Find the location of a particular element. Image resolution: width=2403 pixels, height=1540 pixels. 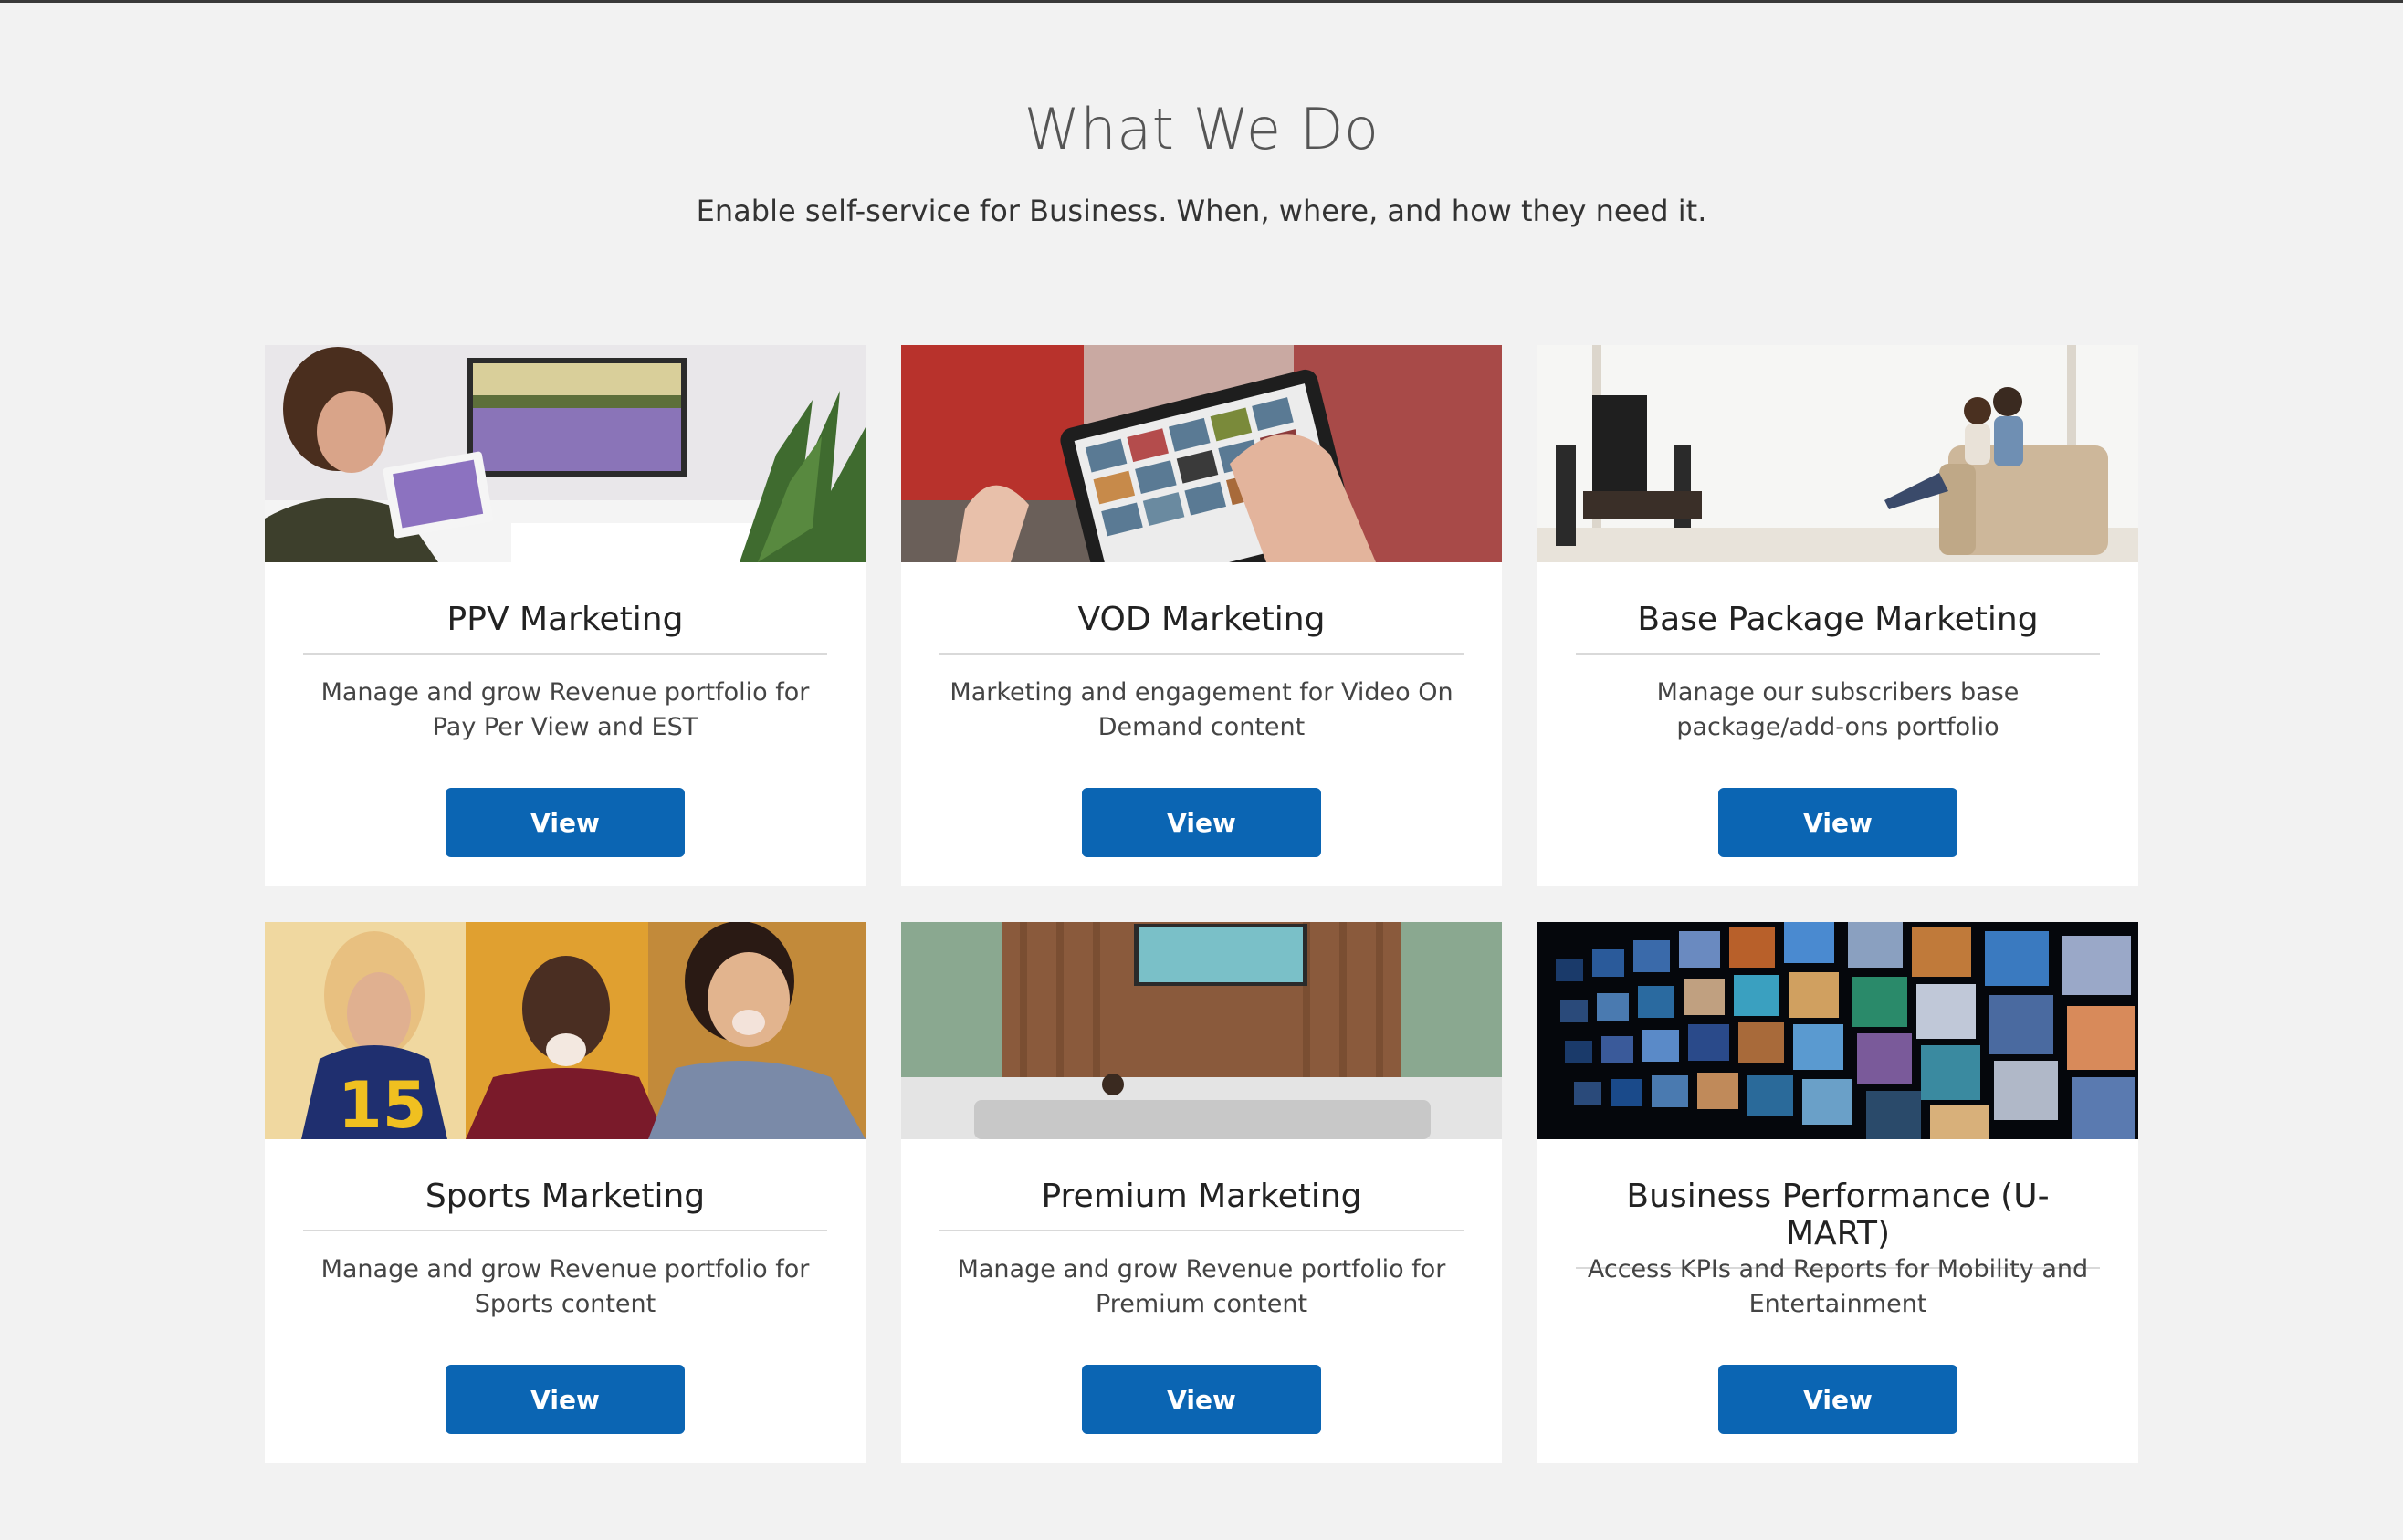

card-title: Sports Marketing is located at coordinates (565, 1204).